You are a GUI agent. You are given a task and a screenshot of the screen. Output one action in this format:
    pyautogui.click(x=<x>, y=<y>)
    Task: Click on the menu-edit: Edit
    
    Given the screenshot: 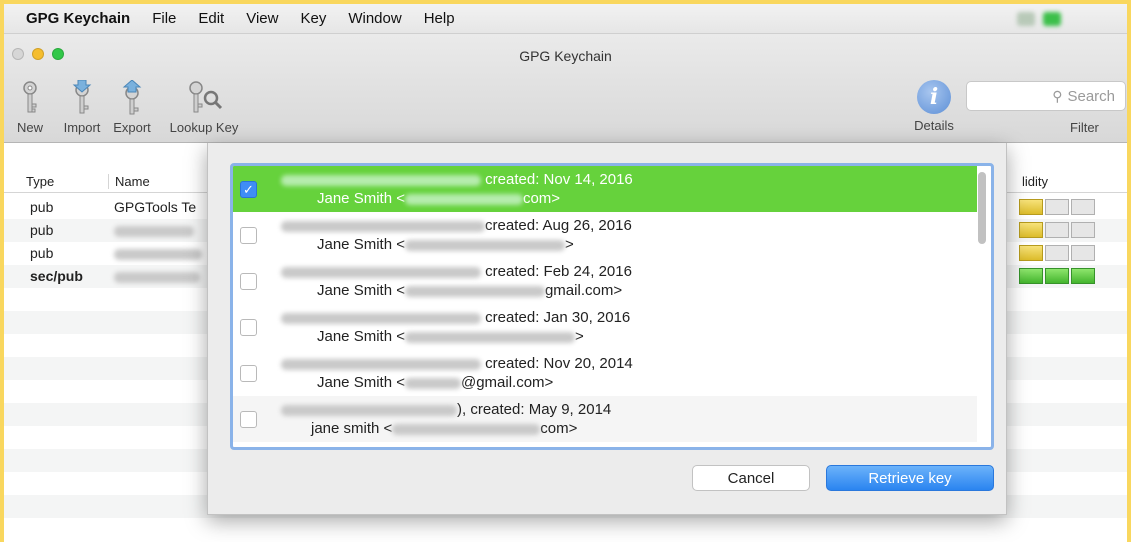 What is the action you would take?
    pyautogui.click(x=211, y=18)
    